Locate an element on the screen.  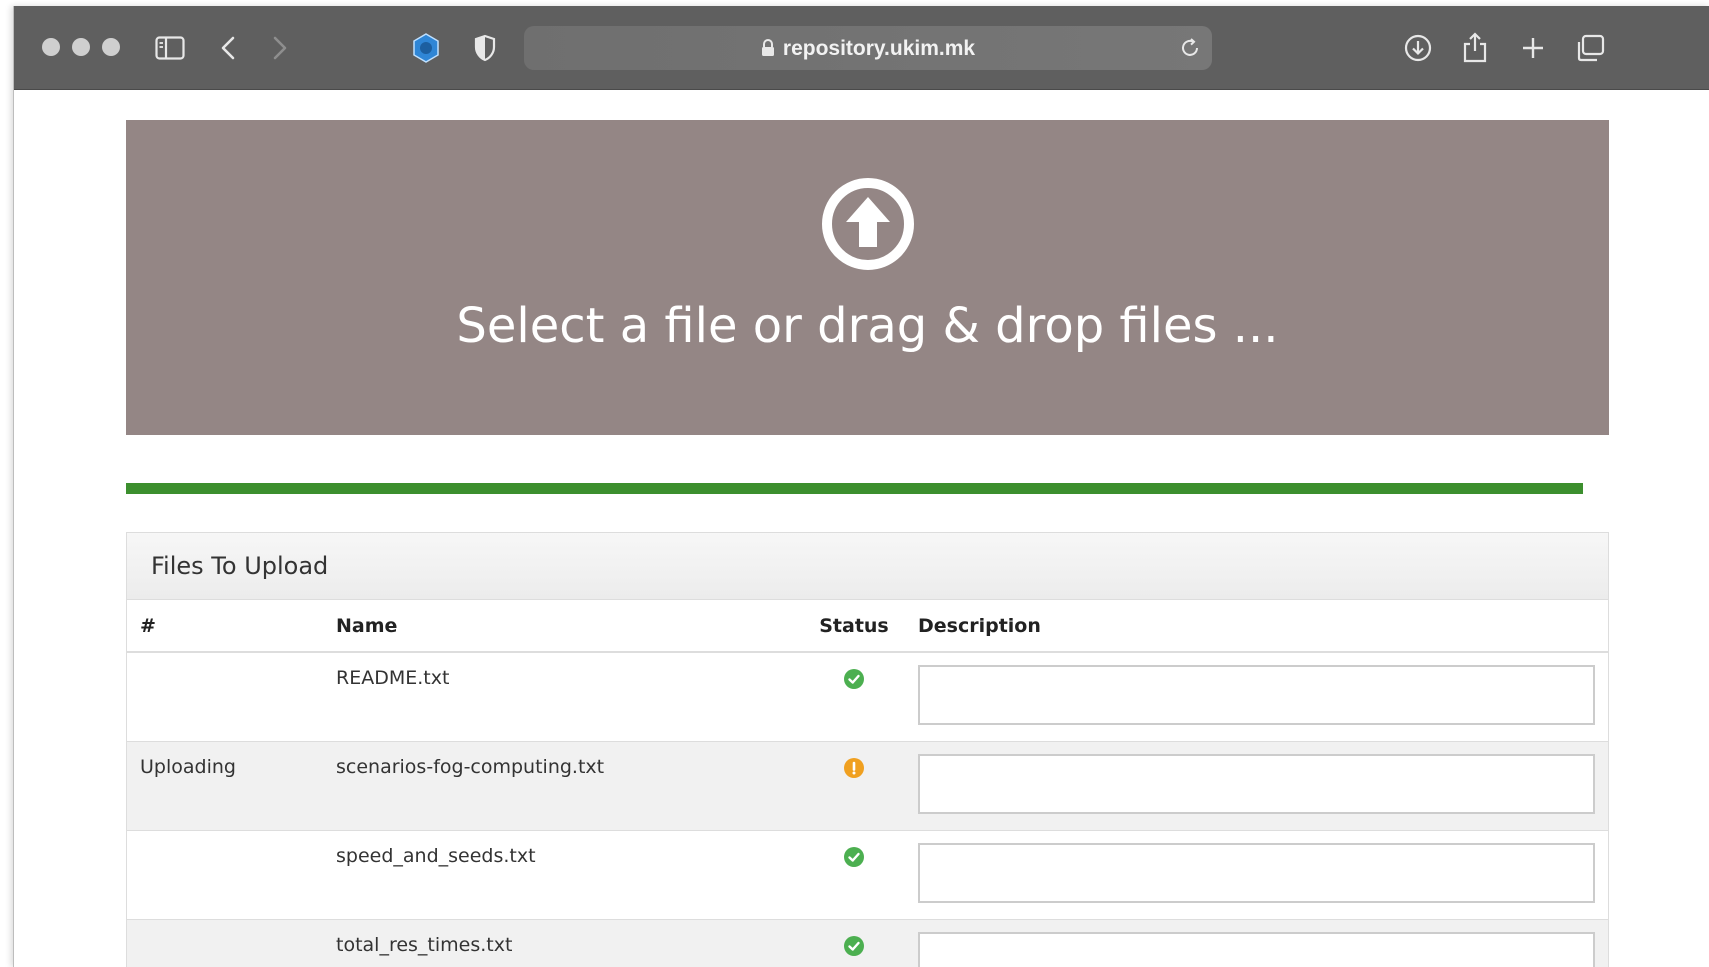
file-row-name: README.txt is located at coordinates (563, 696).